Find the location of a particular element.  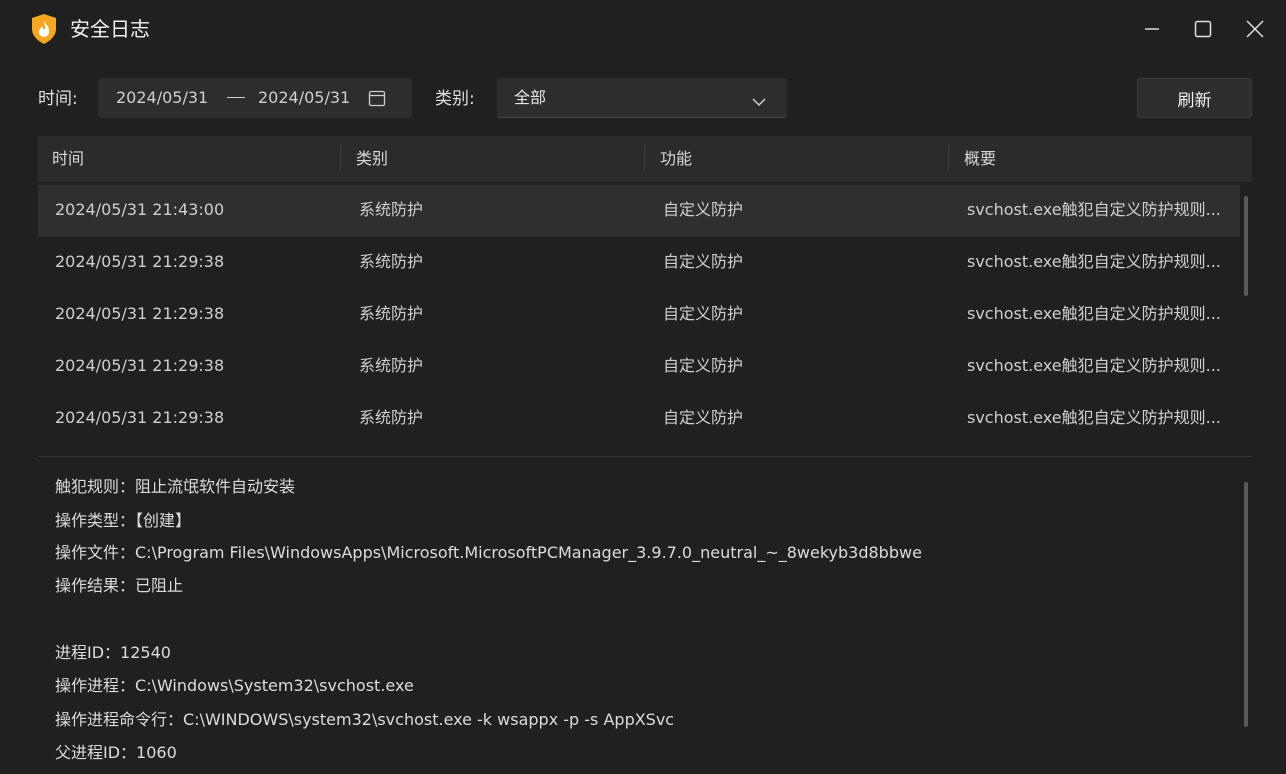

time-label: 时间: is located at coordinates (58, 99).